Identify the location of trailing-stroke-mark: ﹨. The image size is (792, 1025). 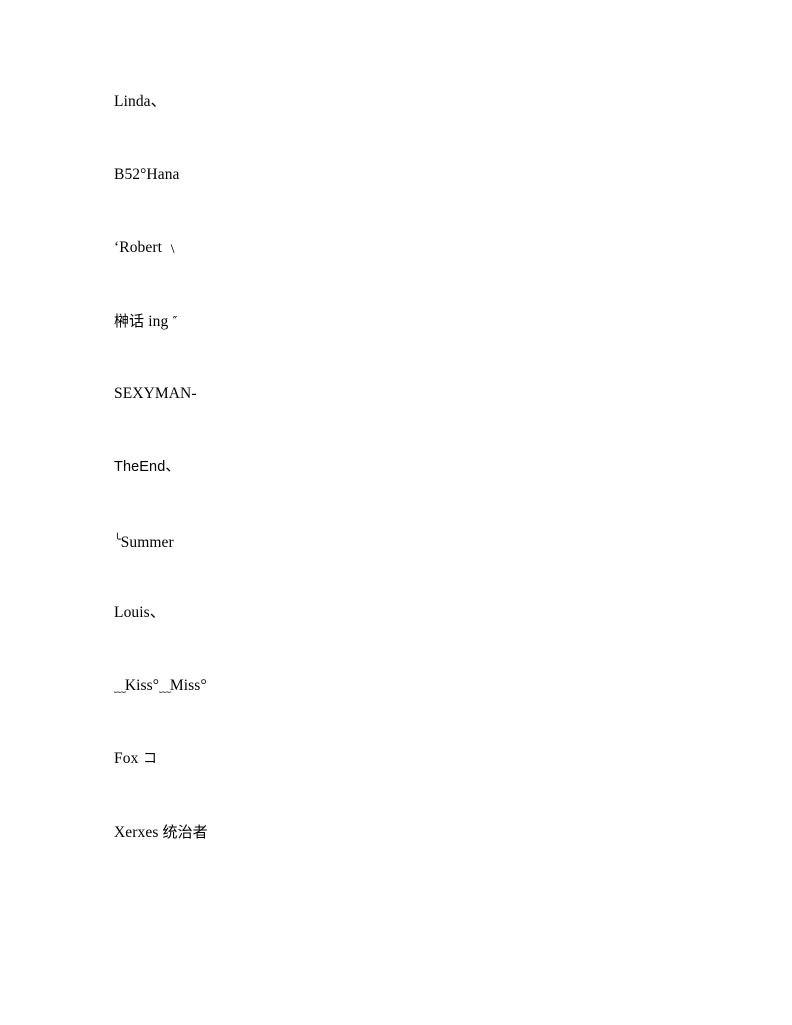
(173, 248).